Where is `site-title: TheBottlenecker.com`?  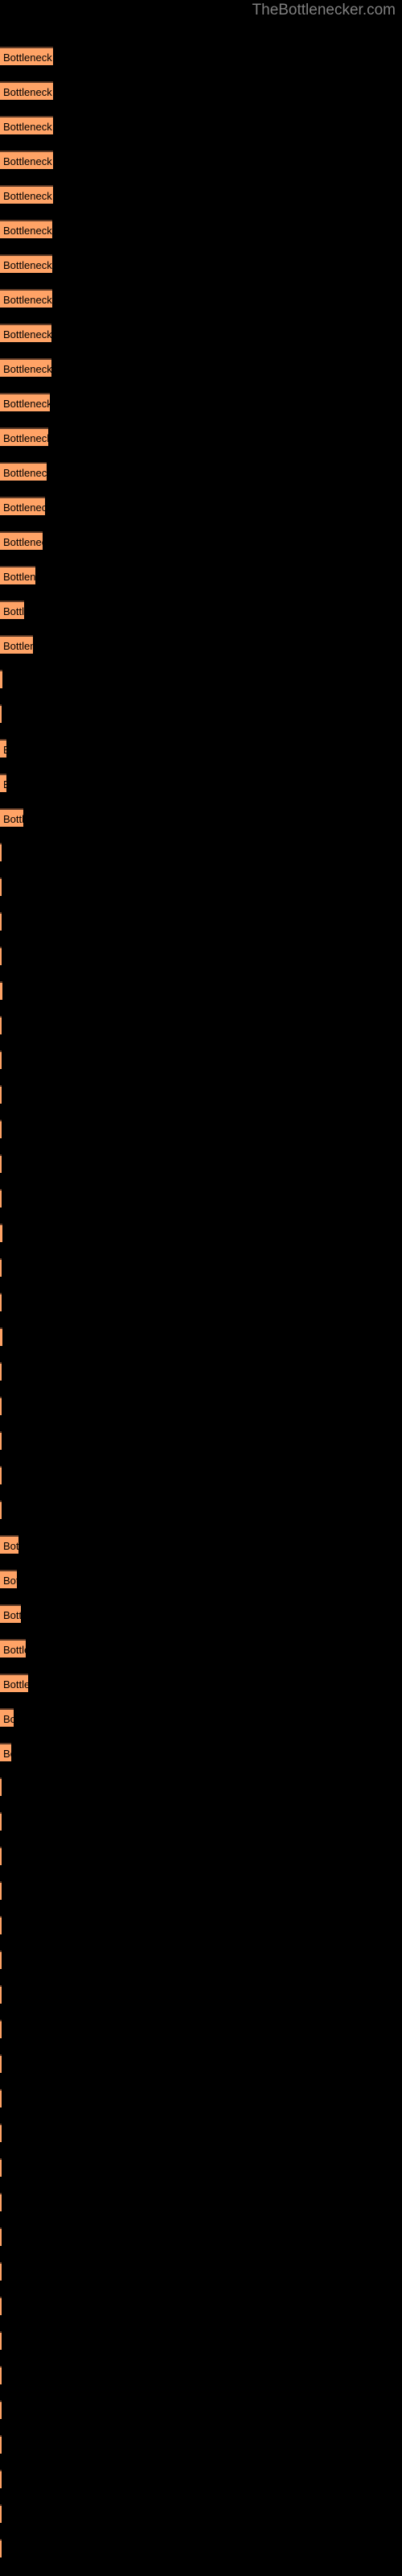
site-title: TheBottlenecker.com is located at coordinates (324, 10).